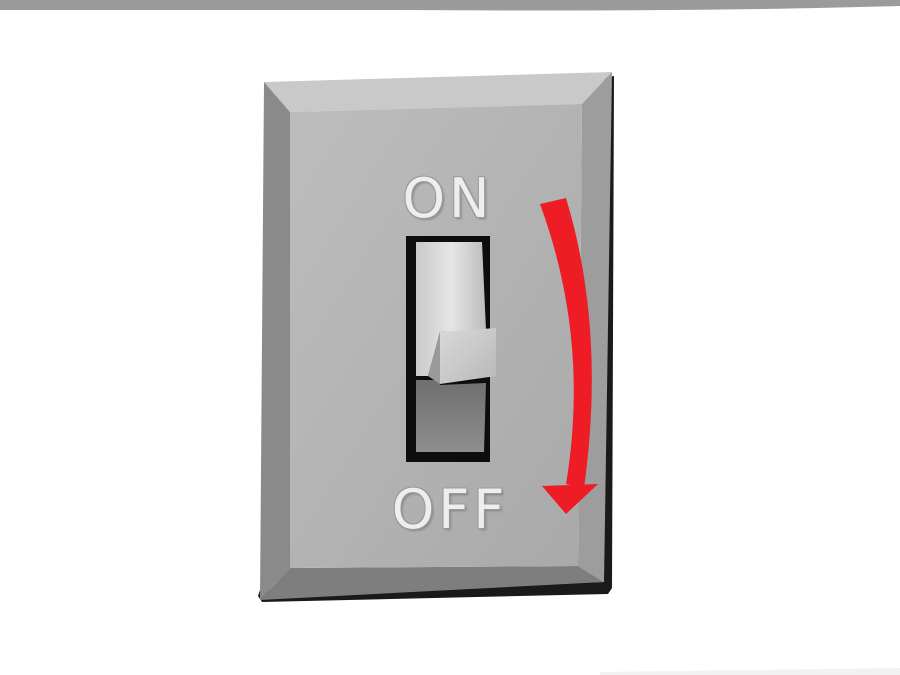 The width and height of the screenshot is (900, 675). I want to click on top-edge-strip, so click(450, 5).